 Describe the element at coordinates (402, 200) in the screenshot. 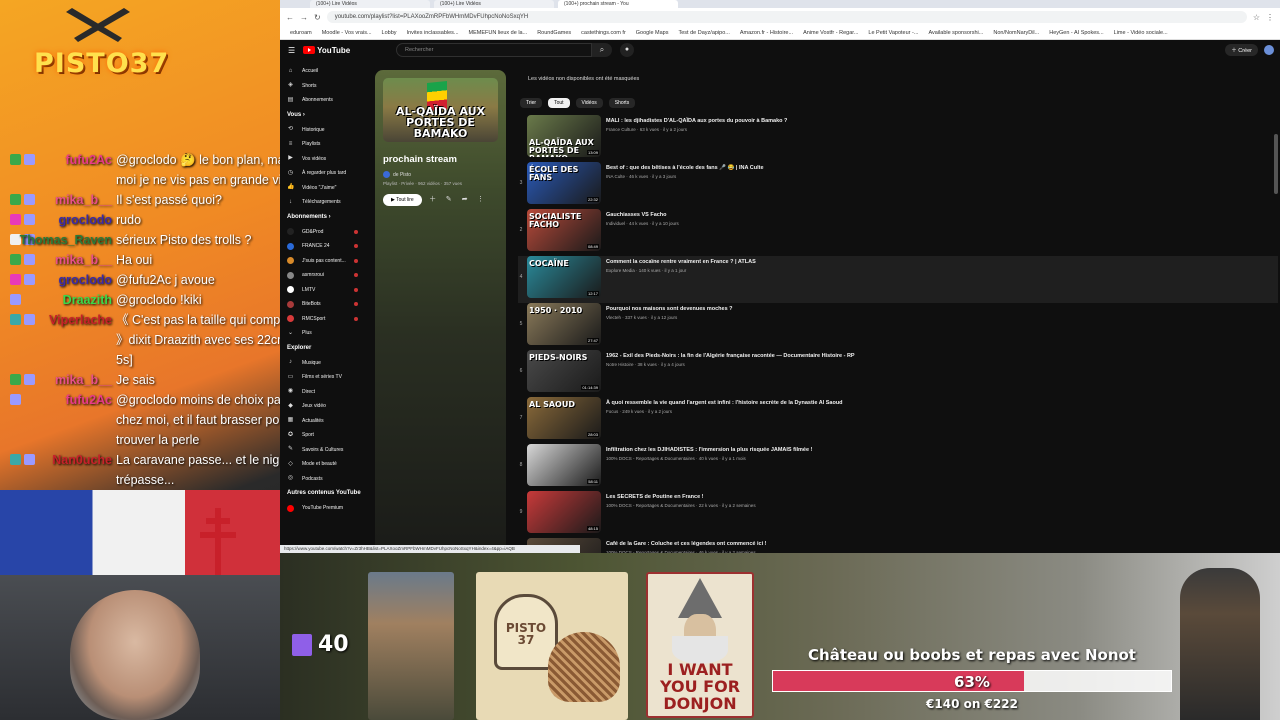

I see `play-all-button: ▶ Tout lire` at that location.